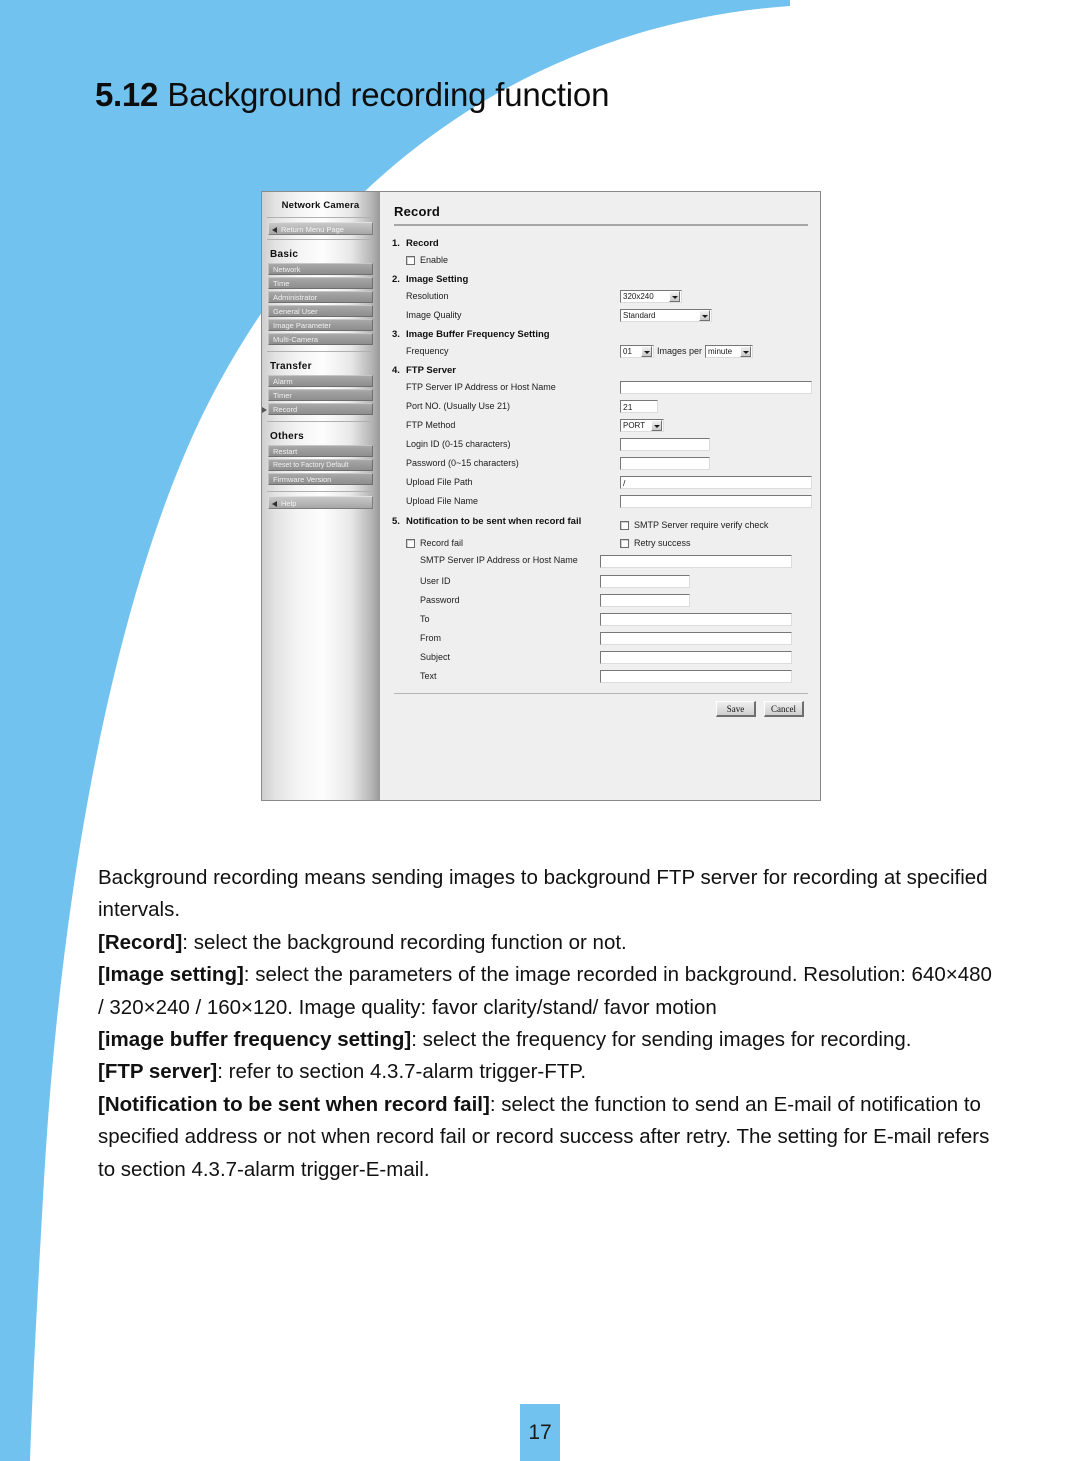  I want to click on record-fail-checkbox-row: Record fail, so click(506, 543).